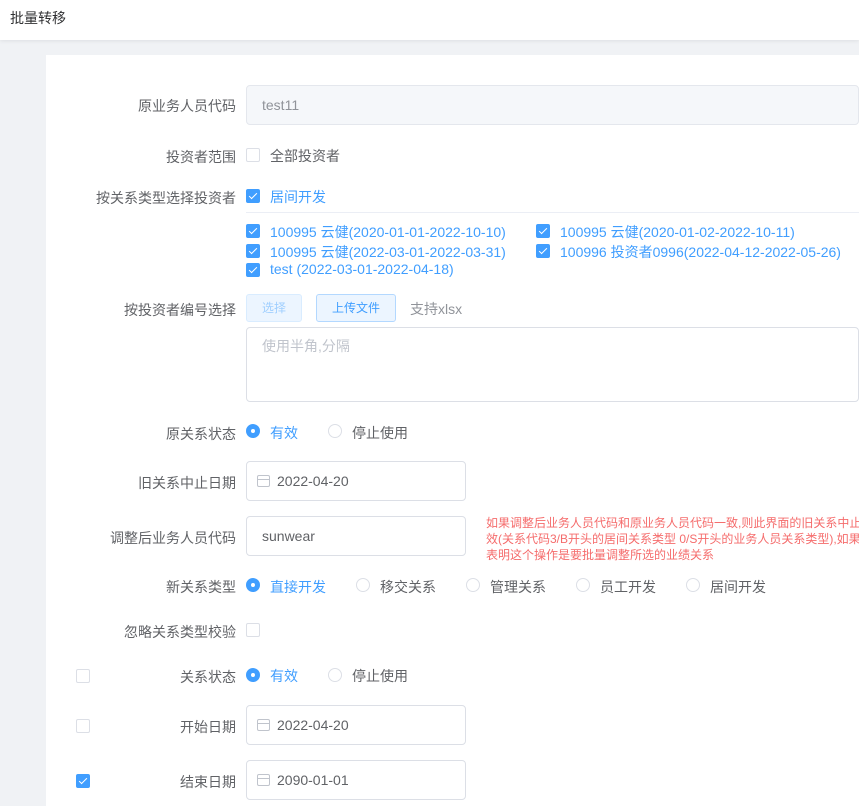  I want to click on ignore-check-label: 忽略关系类型校验, so click(180, 632).